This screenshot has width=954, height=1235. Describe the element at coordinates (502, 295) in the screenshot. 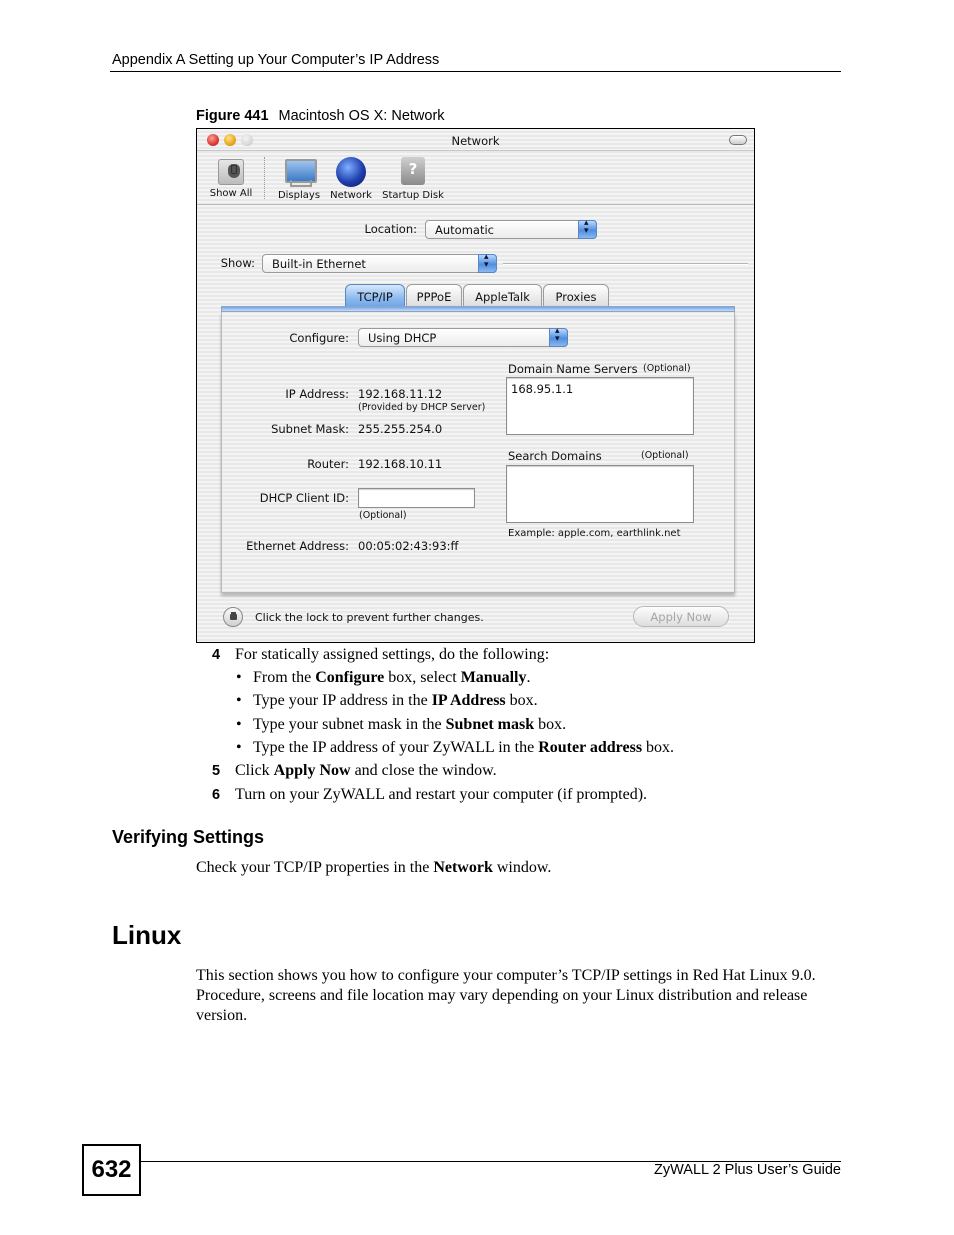

I see `tab-appletalk: AppleTalk` at that location.